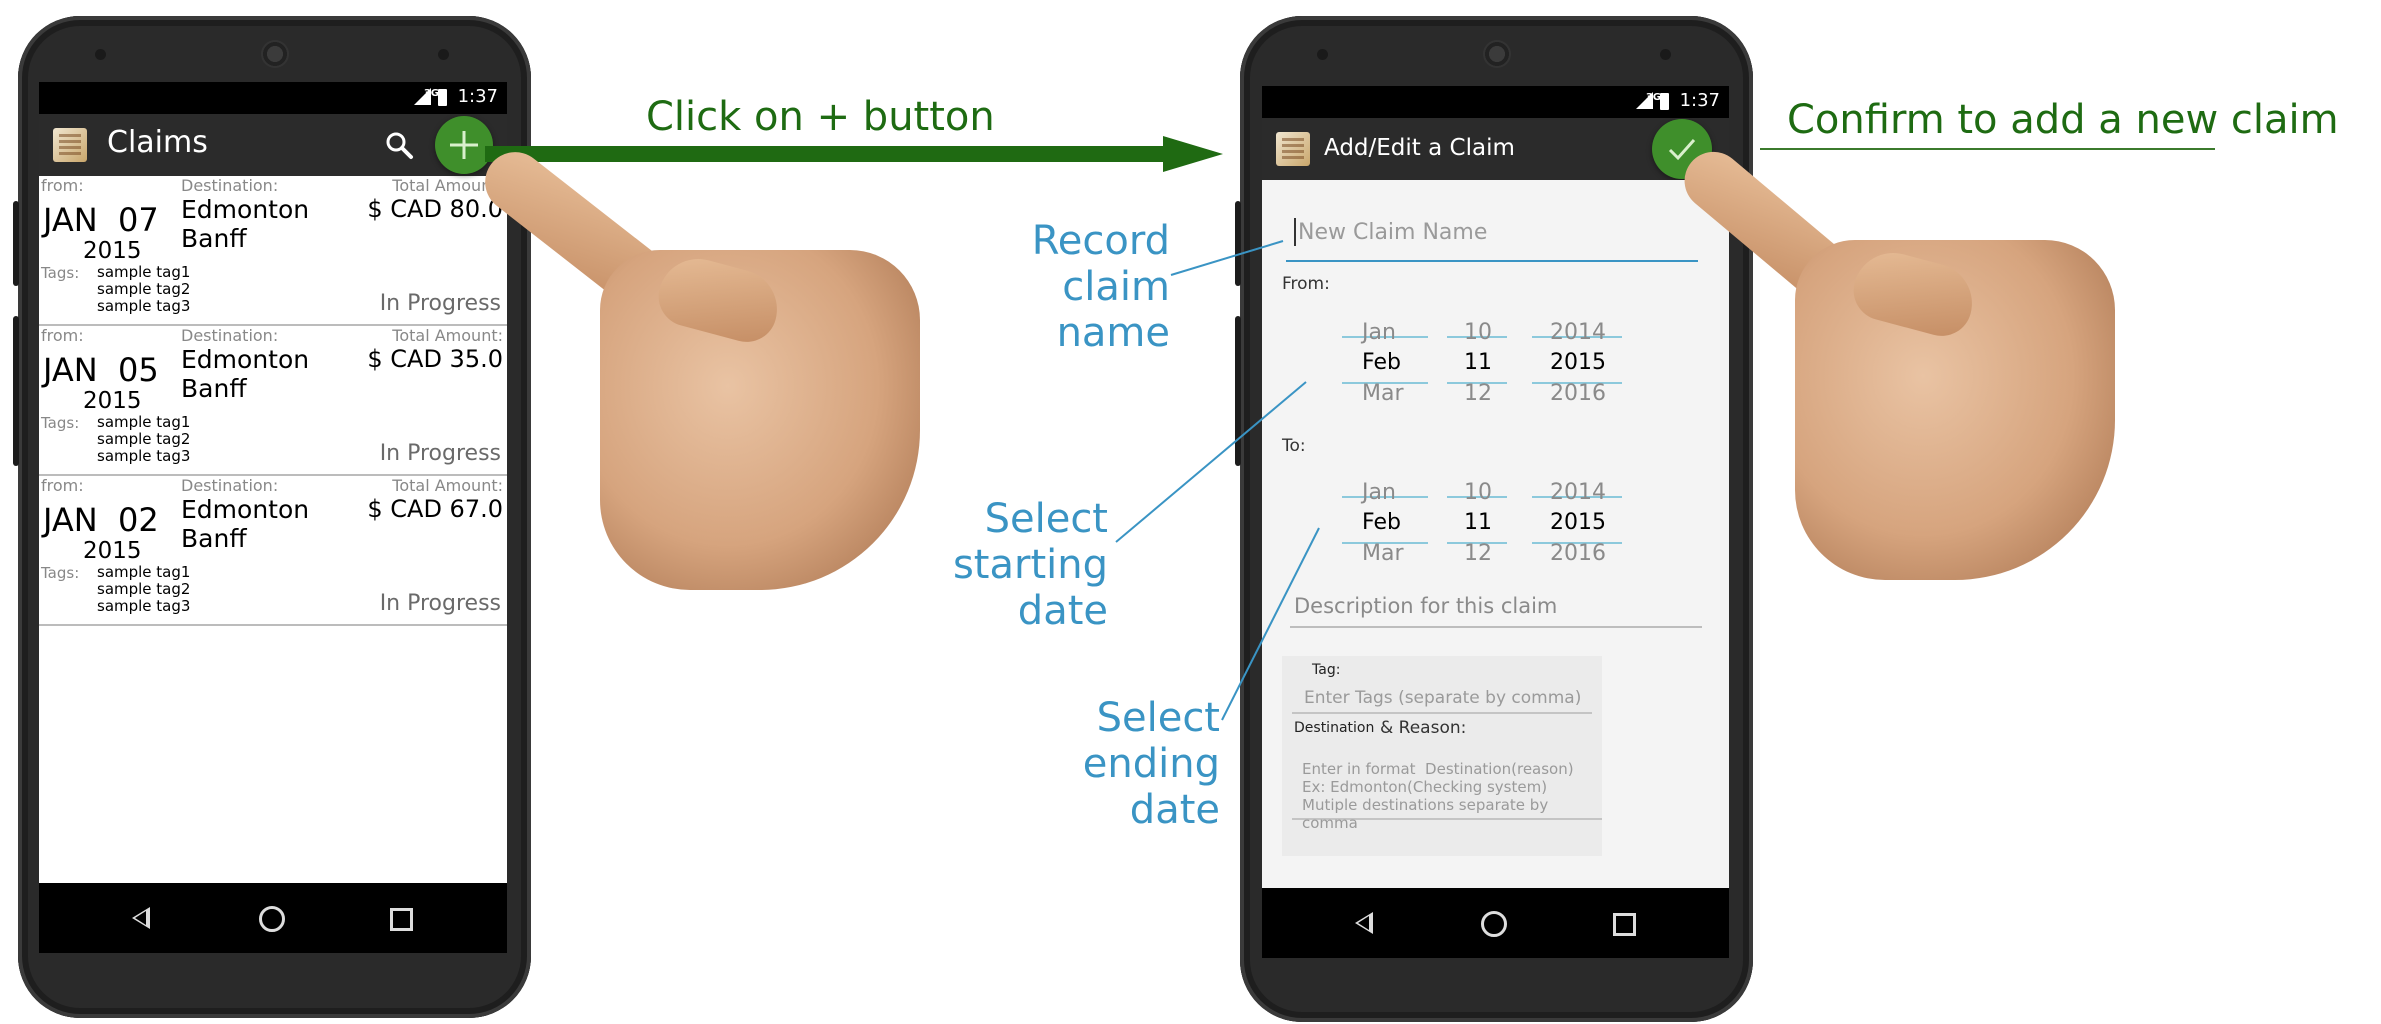 The width and height of the screenshot is (2381, 1024). I want to click on pointing-hand-right, so click(1936, 375).